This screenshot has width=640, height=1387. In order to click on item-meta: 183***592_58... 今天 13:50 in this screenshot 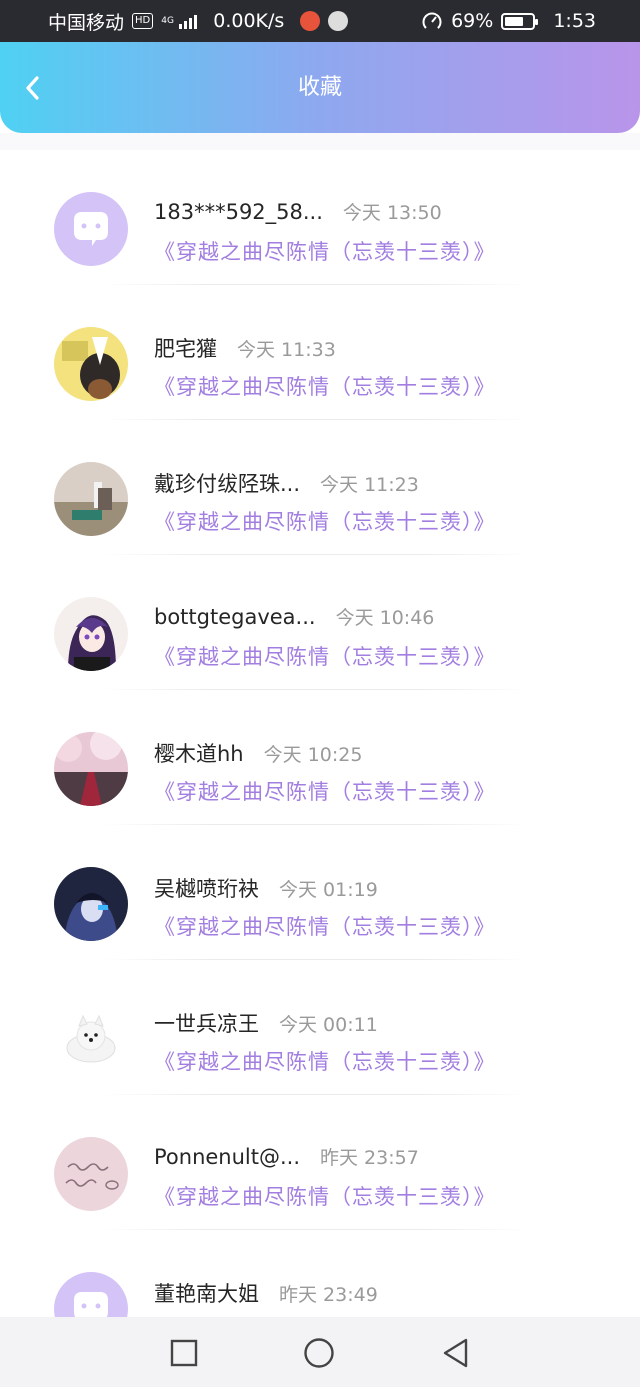, I will do `click(298, 211)`.